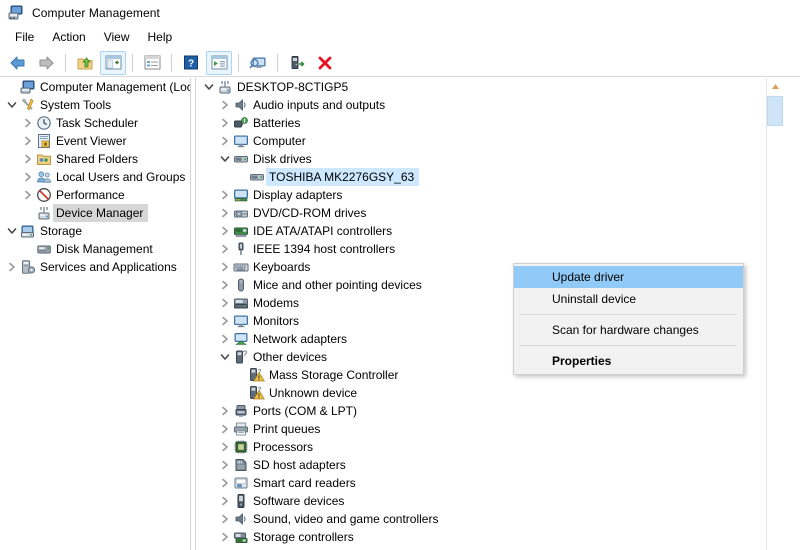 The height and width of the screenshot is (550, 800). What do you see at coordinates (490, 177) in the screenshot?
I see `device-tree-row: TOSHIBA MK2276GSY_63` at bounding box center [490, 177].